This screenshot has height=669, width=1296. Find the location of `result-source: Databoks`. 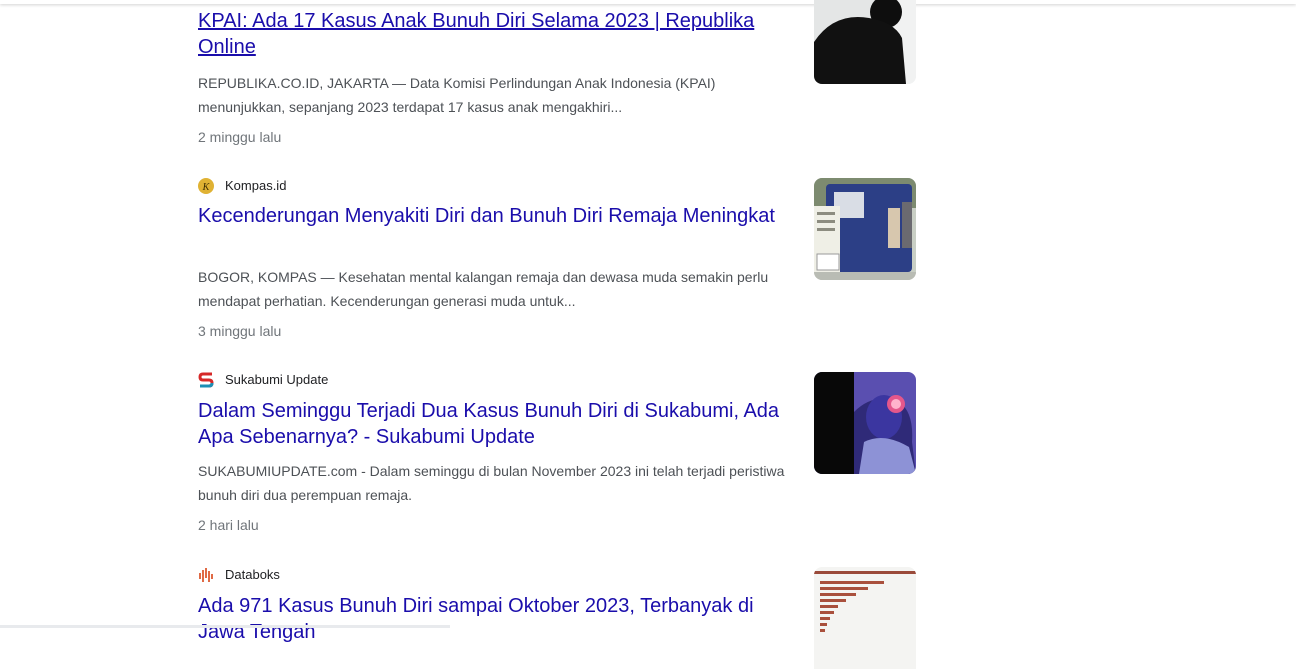

result-source: Databoks is located at coordinates (239, 575).